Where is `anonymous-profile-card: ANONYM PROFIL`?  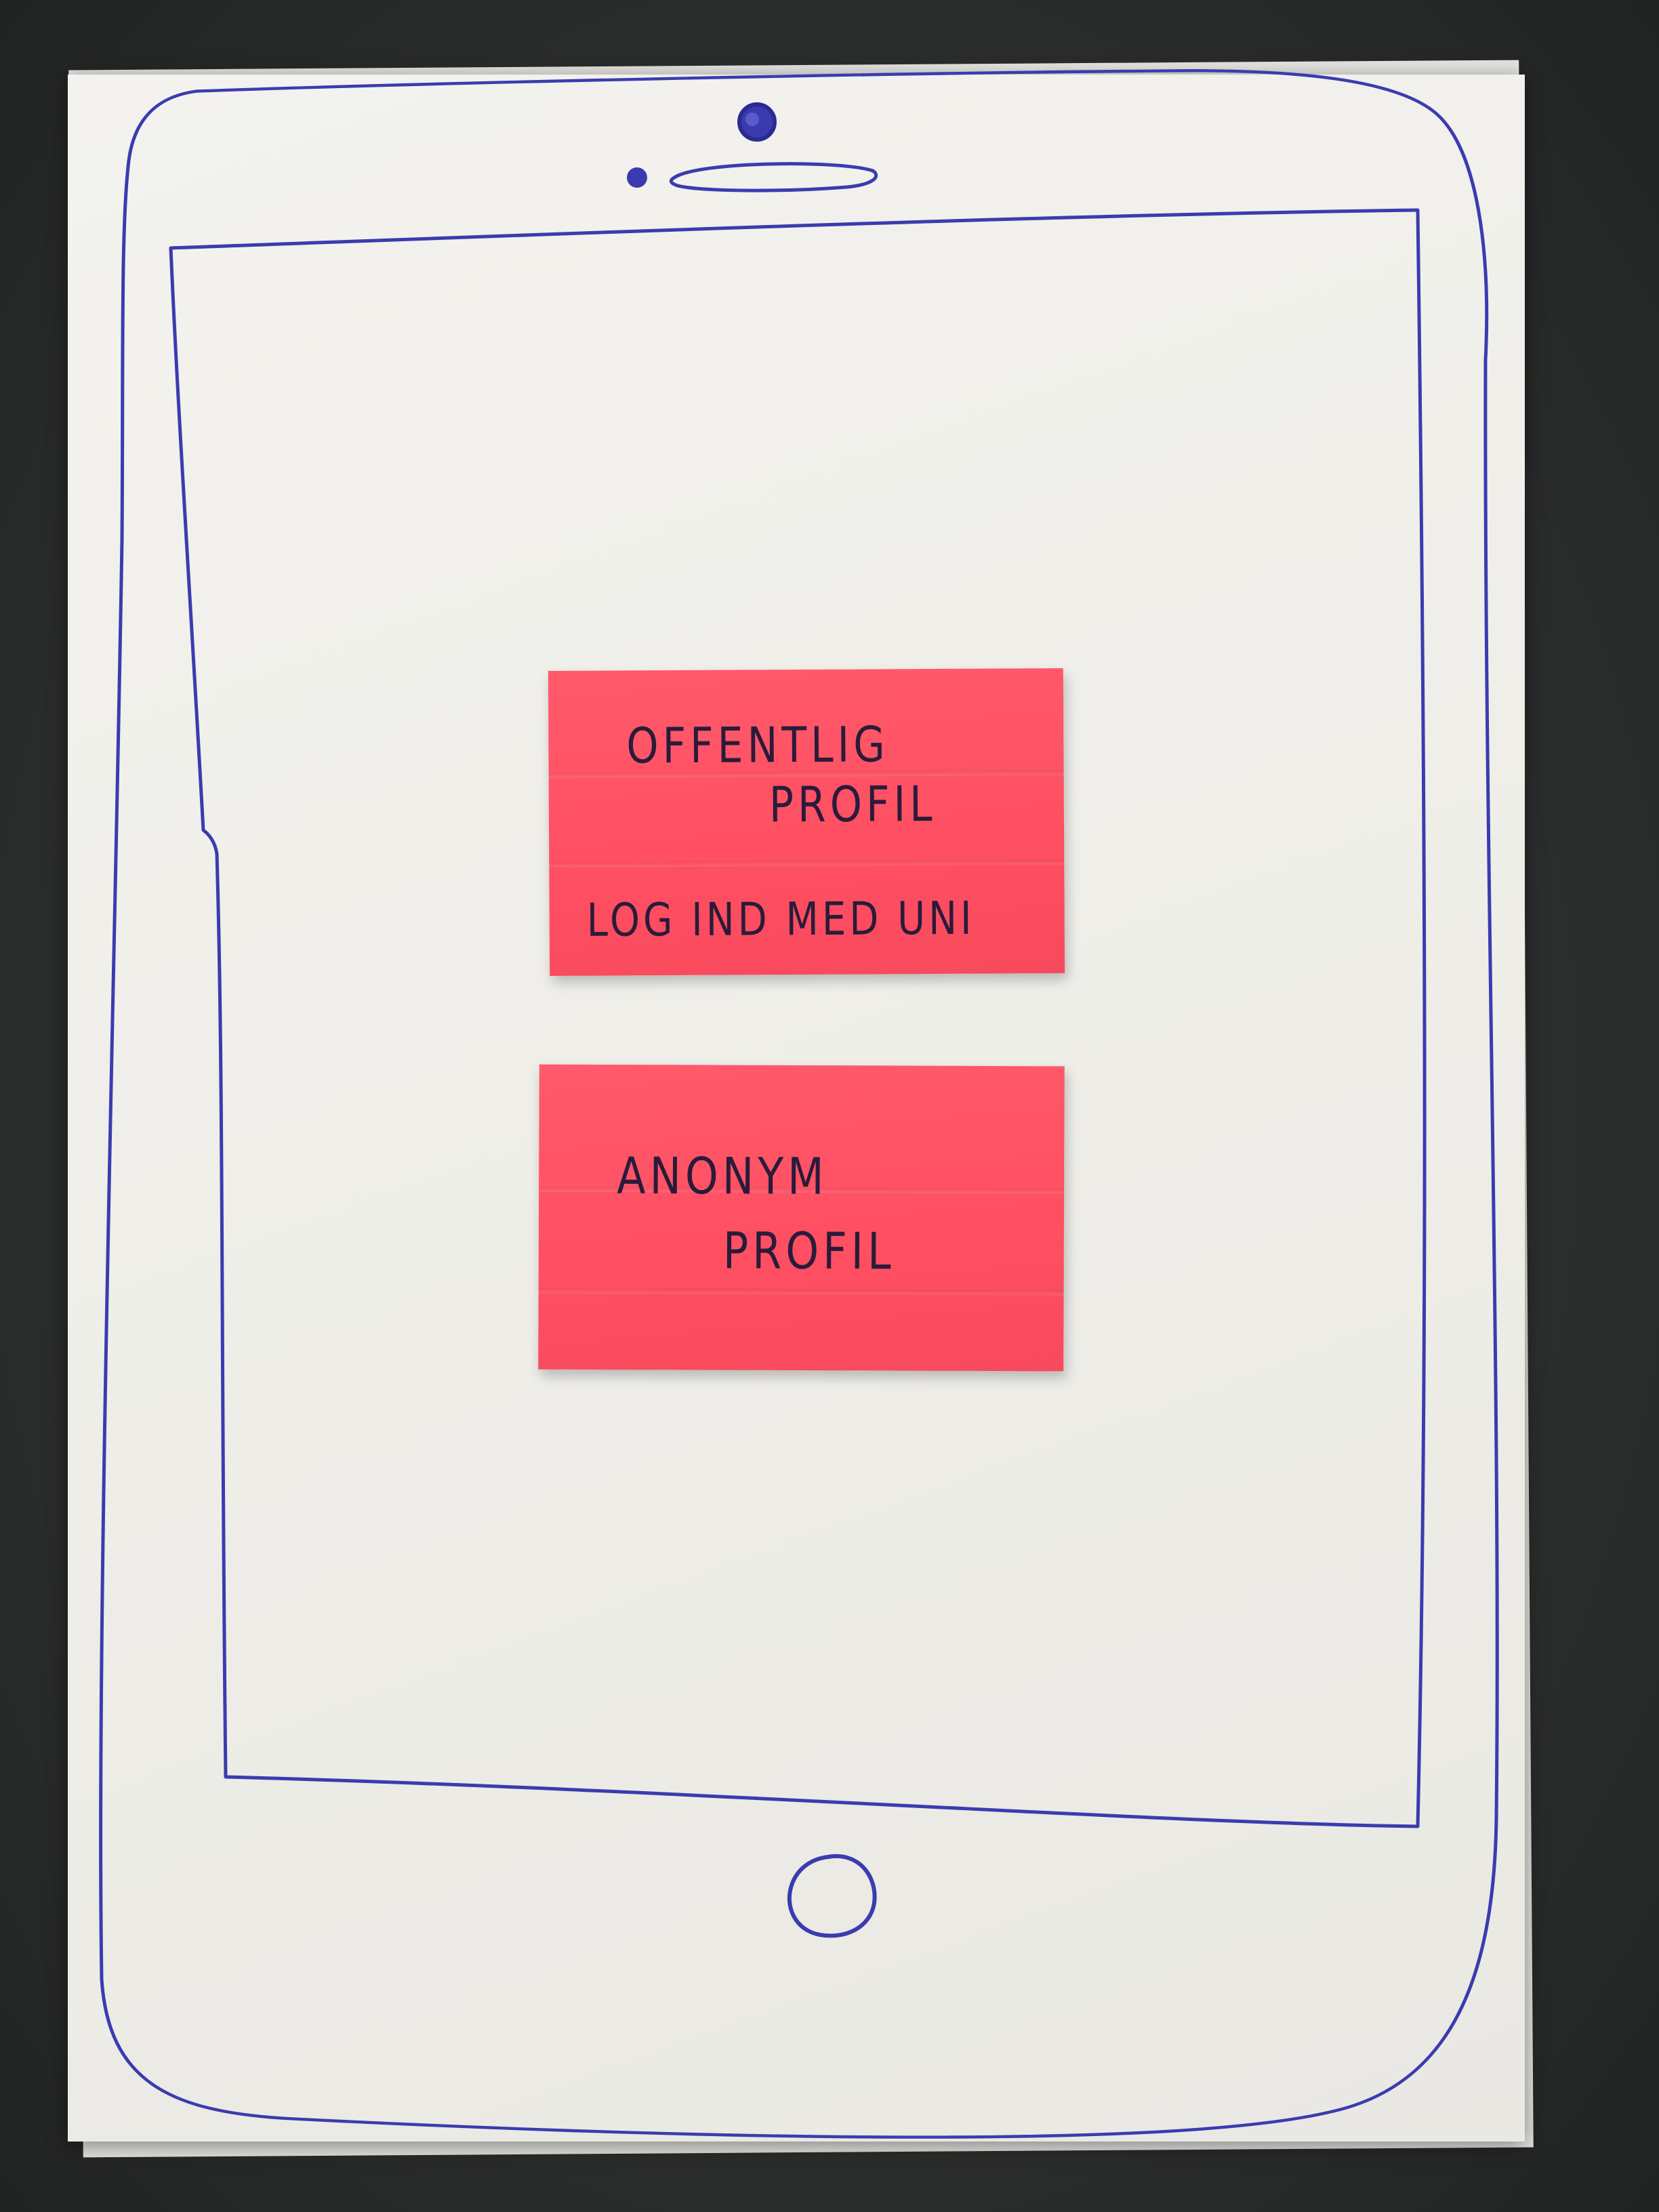 anonymous-profile-card: ANONYM PROFIL is located at coordinates (801, 1218).